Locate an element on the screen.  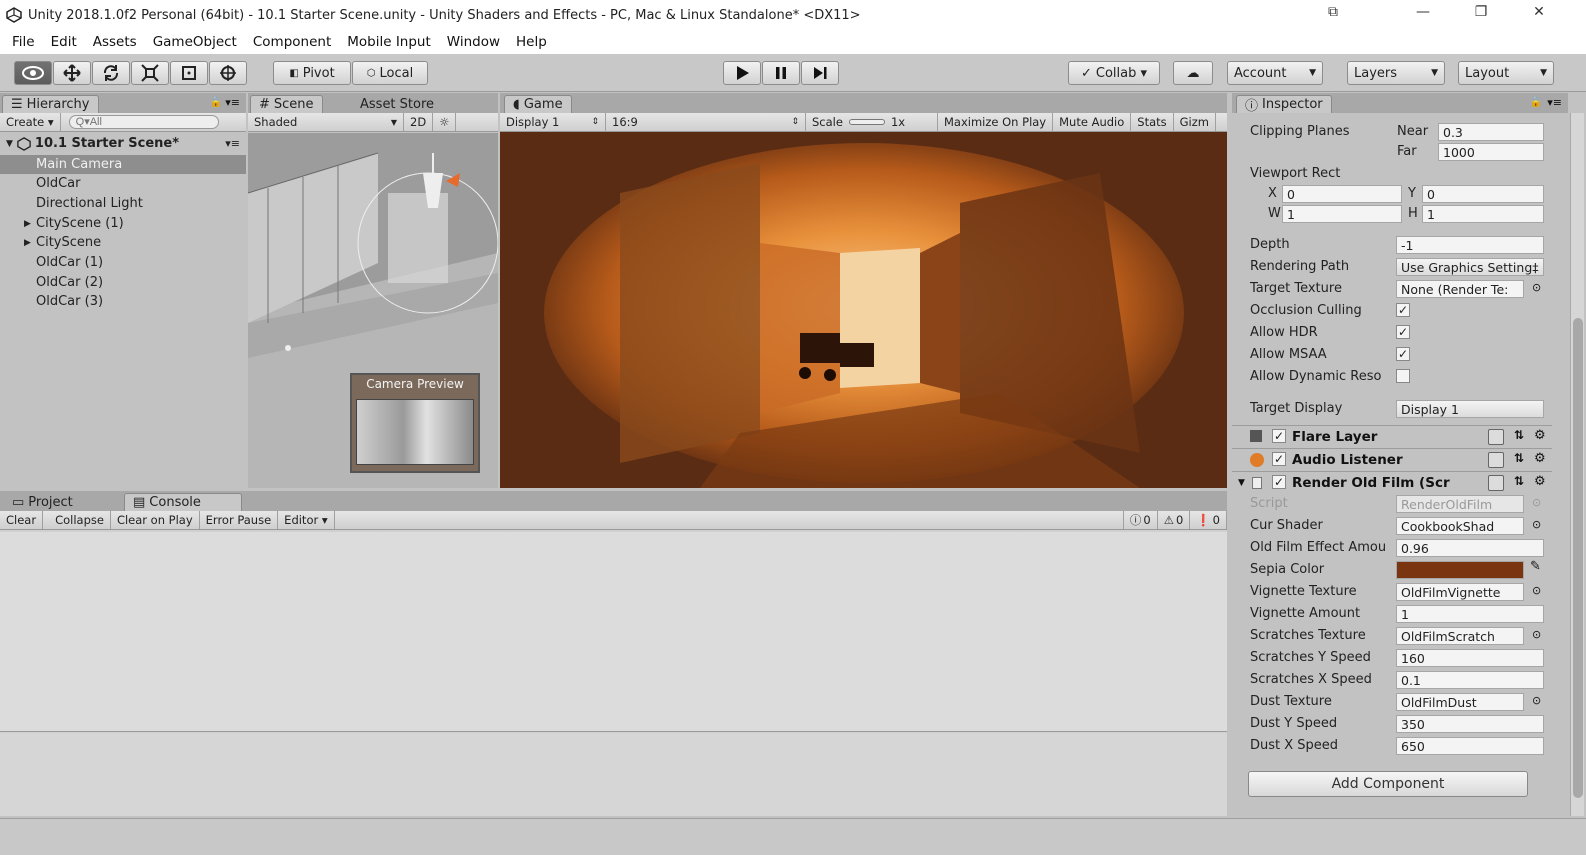
menu-file: File is located at coordinates (23, 42).